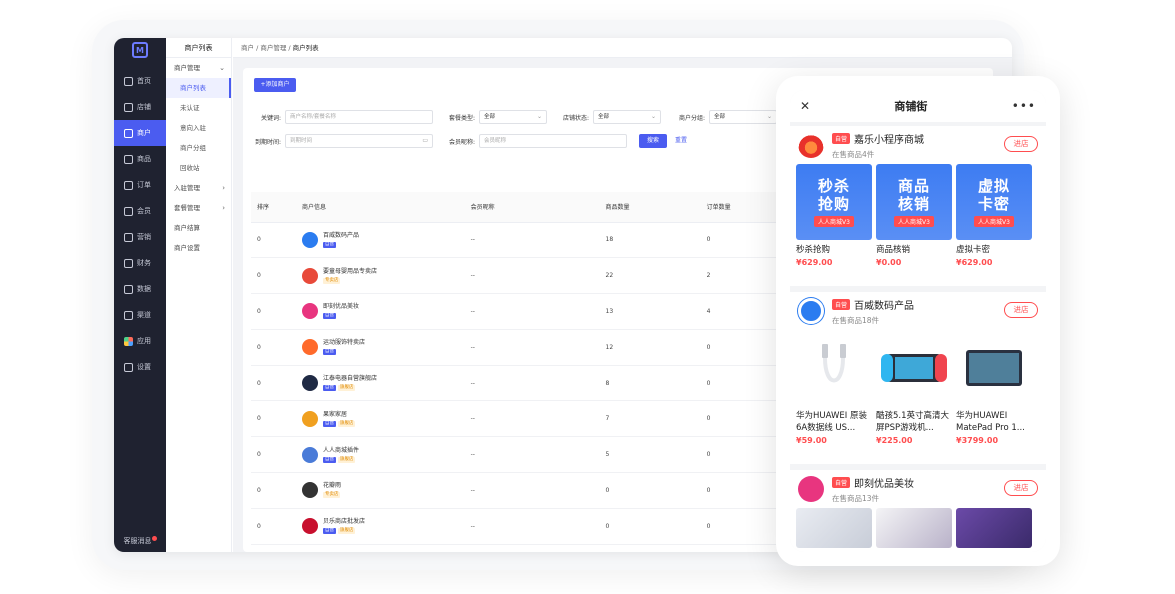  Describe the element at coordinates (553, 141) in the screenshot. I see `member-nickname-input: 会员昵称` at that location.